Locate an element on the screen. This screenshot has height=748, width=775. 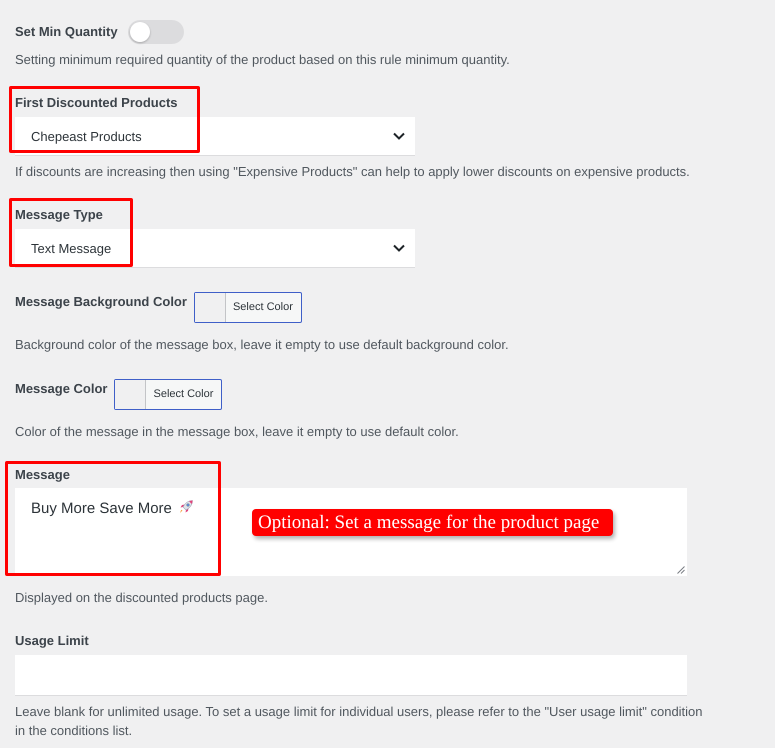
dropdown: Chepeast Products is located at coordinates (215, 136).